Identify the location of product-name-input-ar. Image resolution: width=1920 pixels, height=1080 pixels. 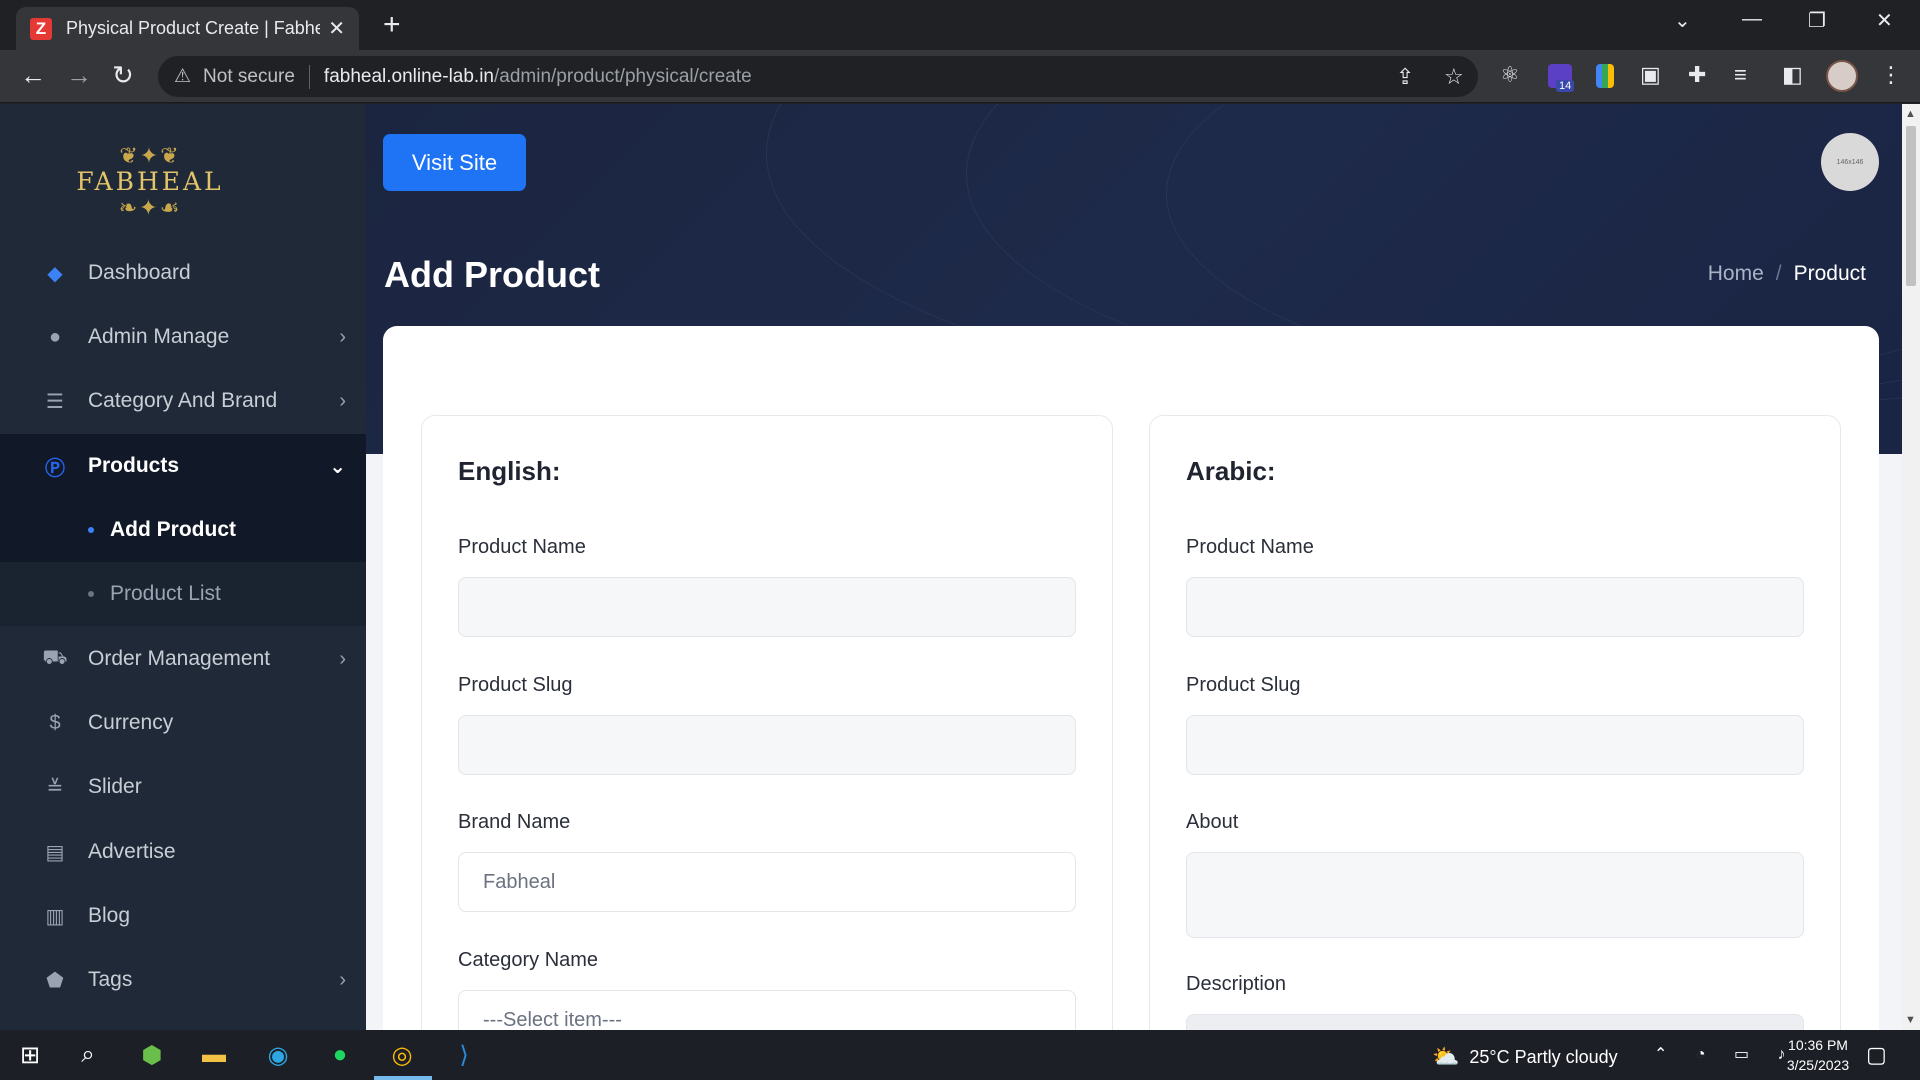
(1495, 607).